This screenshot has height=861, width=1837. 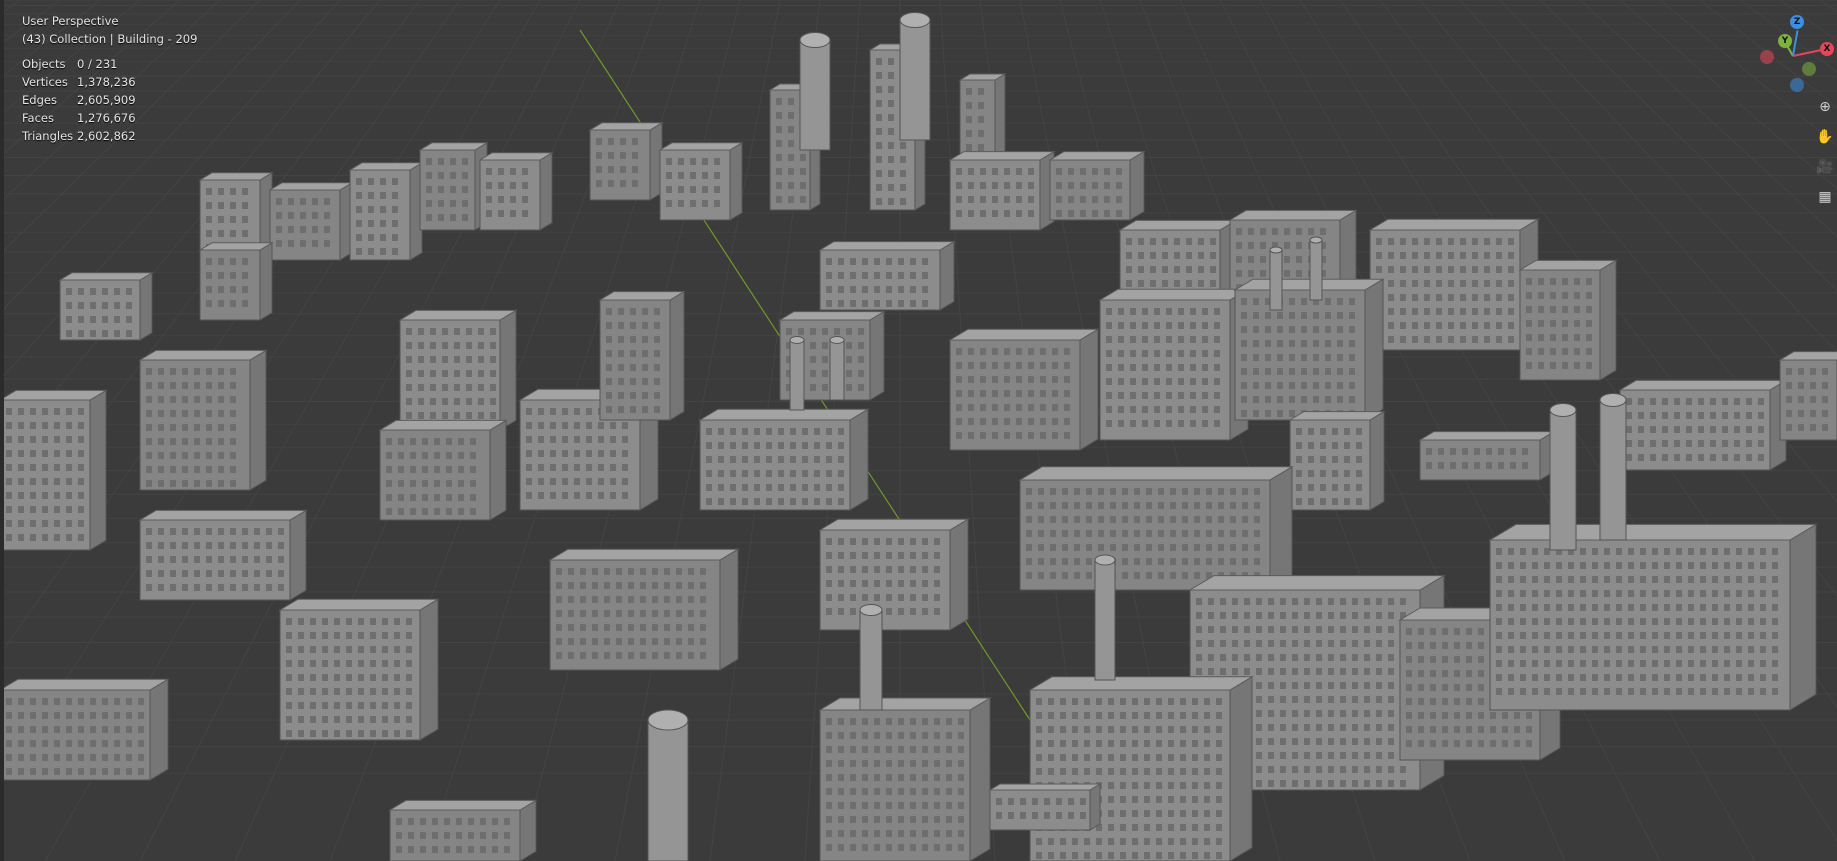 I want to click on zoom-icon: ⊕, so click(x=1825, y=107).